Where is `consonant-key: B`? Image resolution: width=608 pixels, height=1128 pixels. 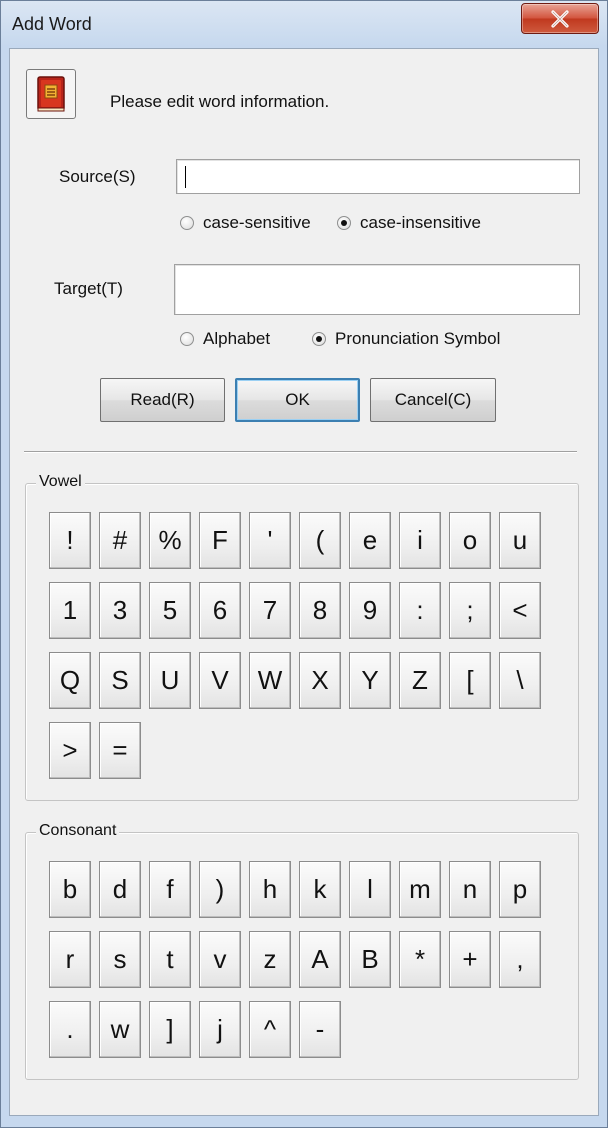 consonant-key: B is located at coordinates (370, 959).